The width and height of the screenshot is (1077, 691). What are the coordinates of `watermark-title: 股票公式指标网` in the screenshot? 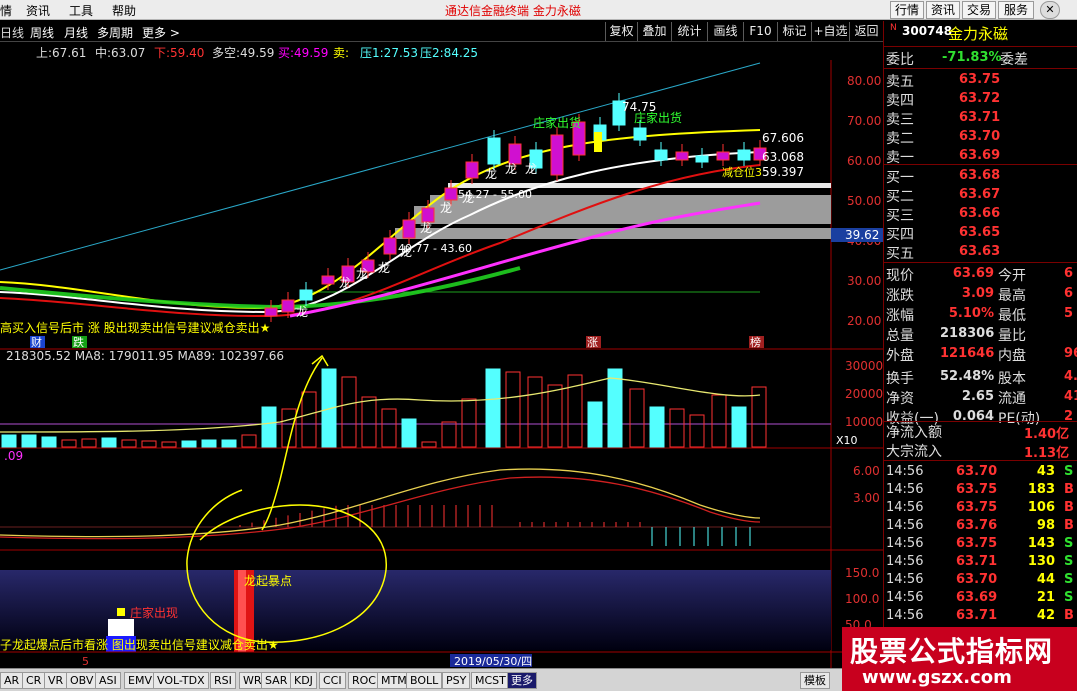 It's located at (952, 651).